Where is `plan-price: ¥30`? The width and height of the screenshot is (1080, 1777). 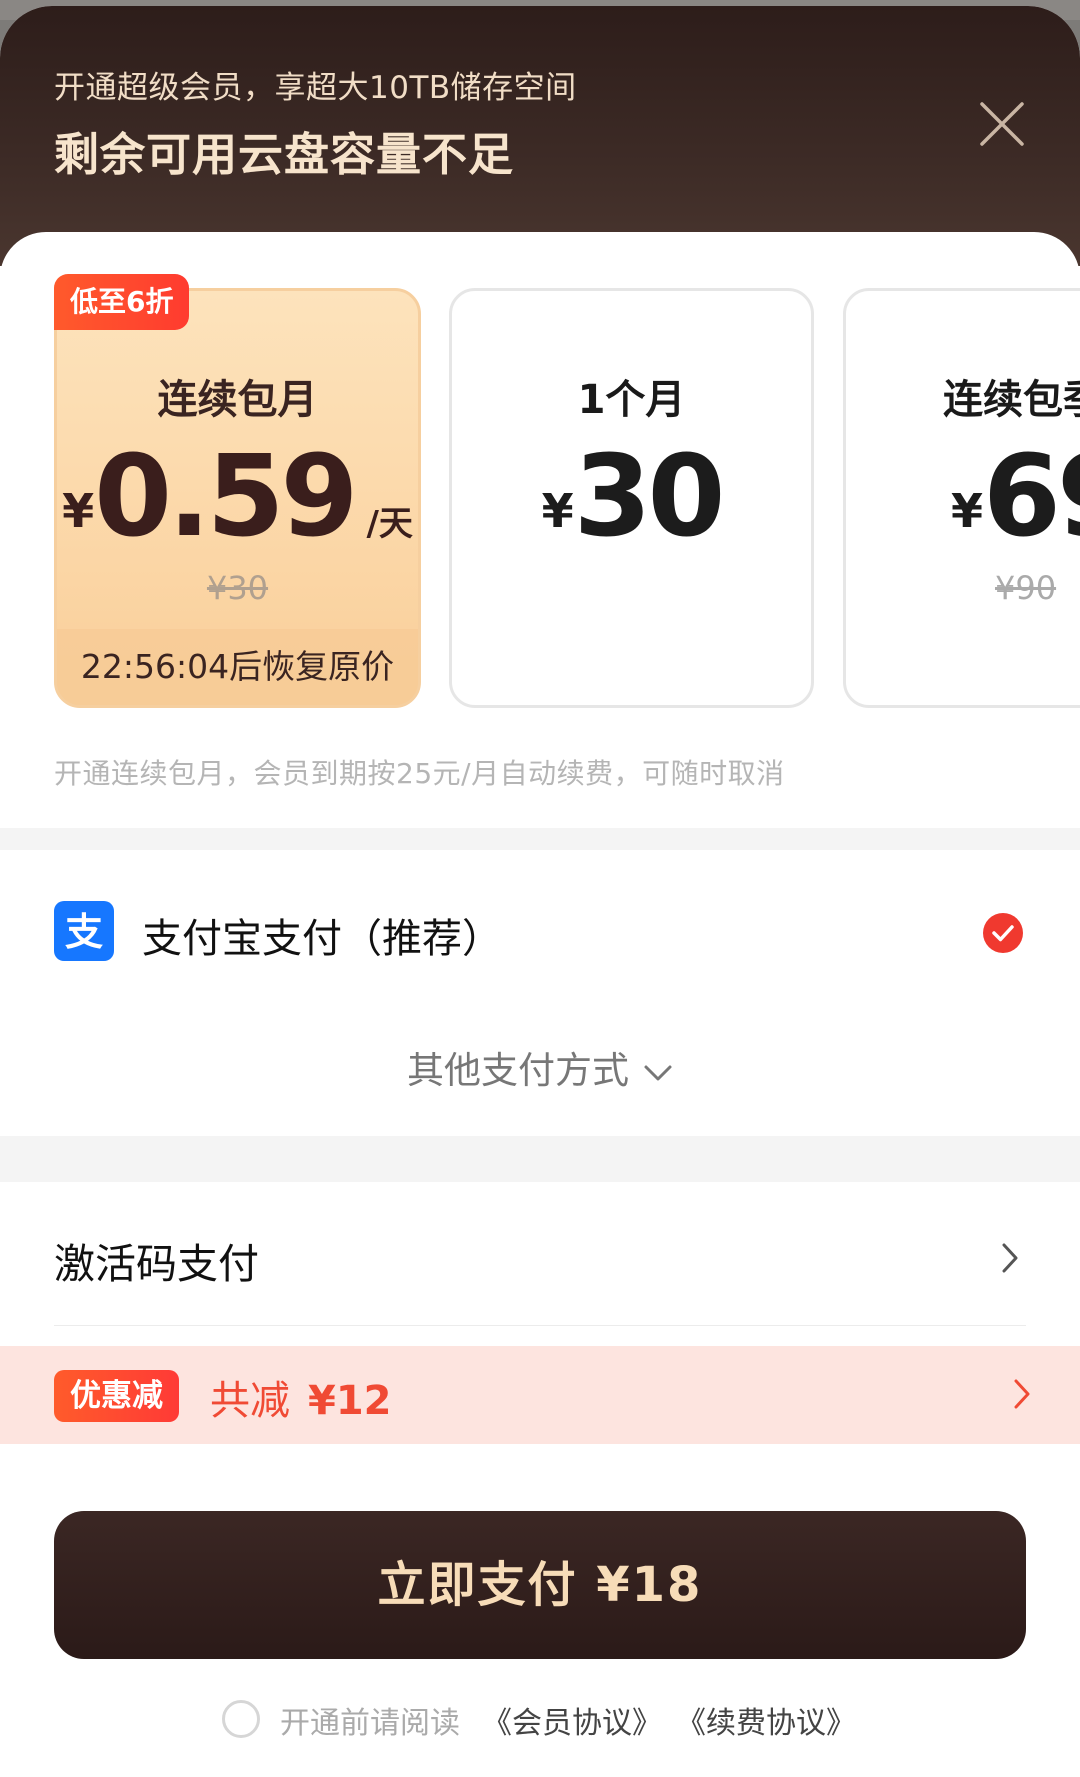 plan-price: ¥30 is located at coordinates (631, 497).